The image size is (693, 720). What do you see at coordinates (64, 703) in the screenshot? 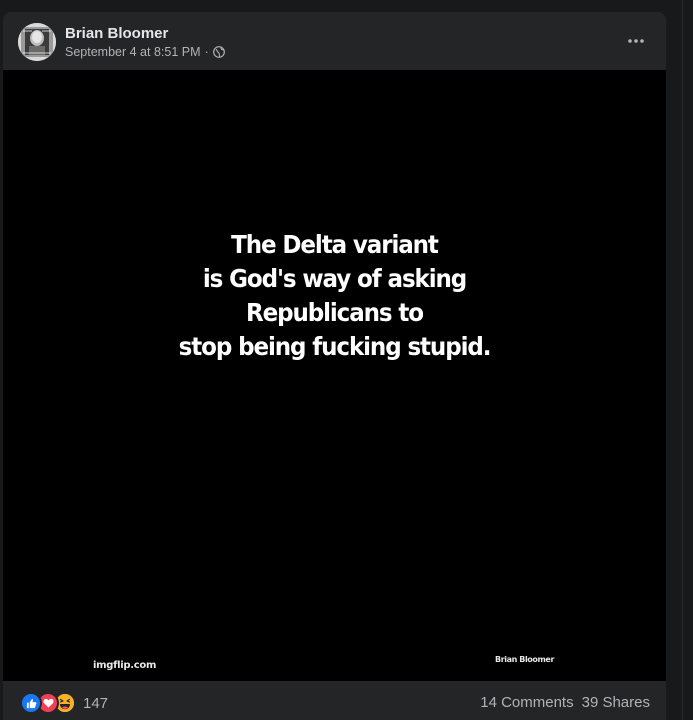
I see `reactions-summary: 147` at bounding box center [64, 703].